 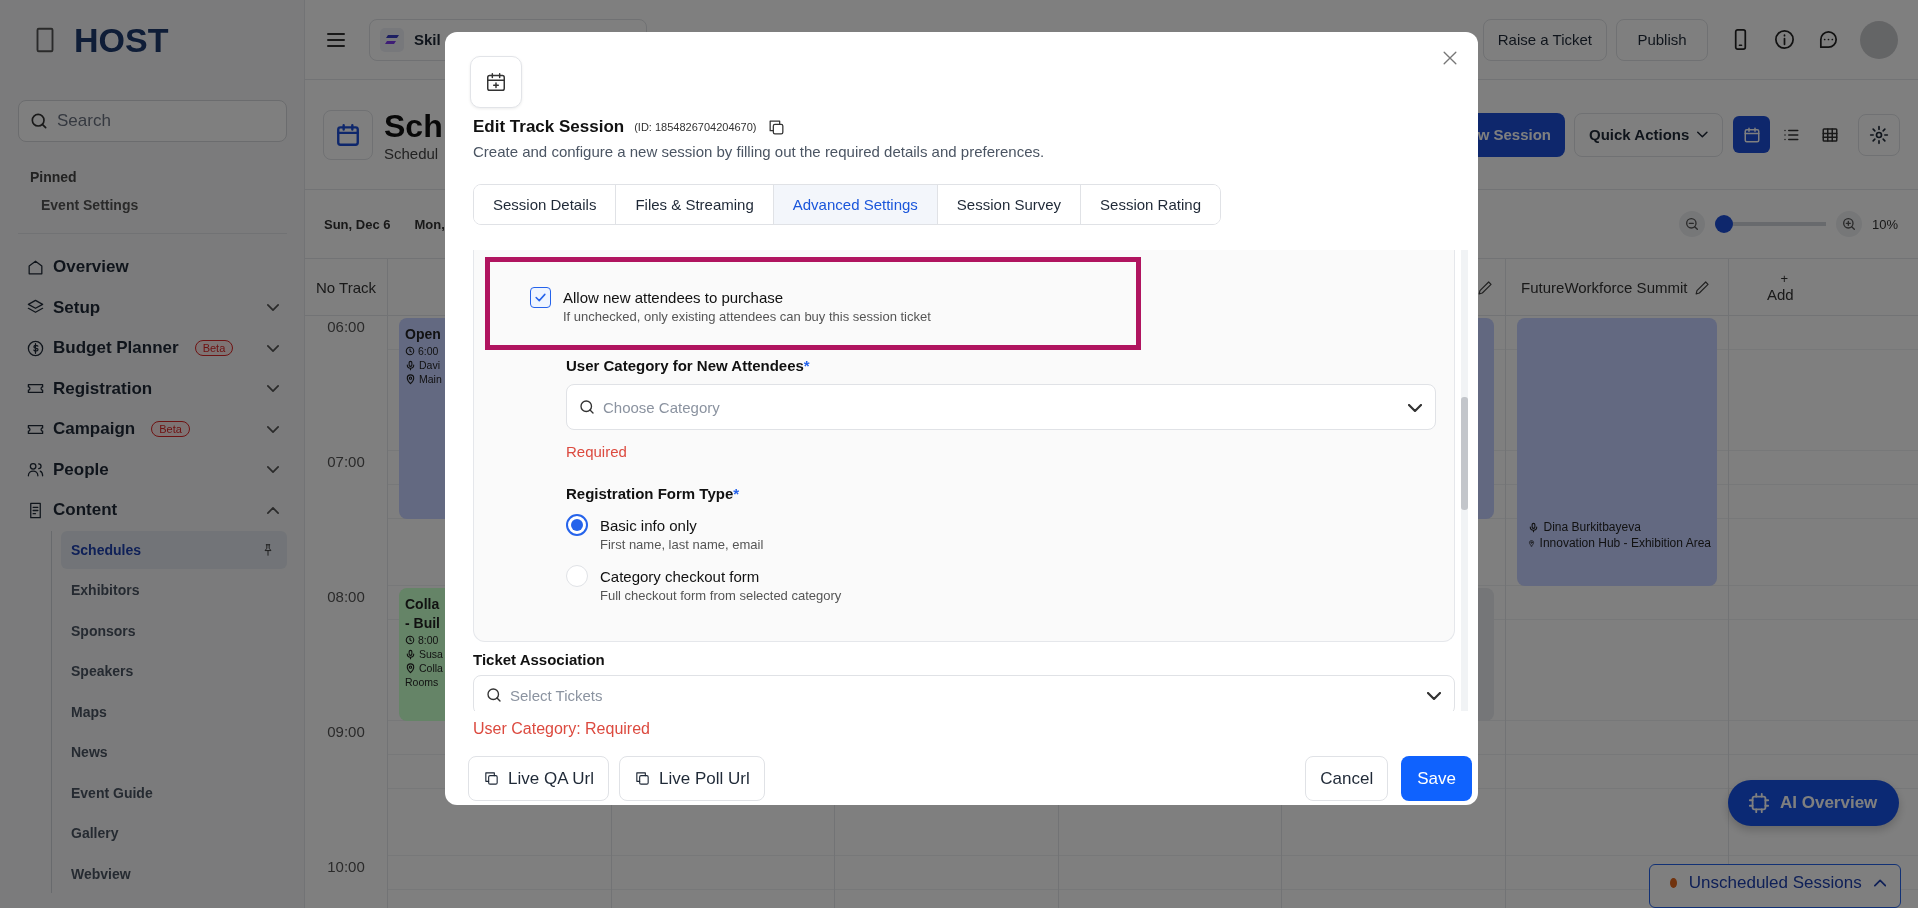 What do you see at coordinates (427, 39) in the screenshot?
I see `organization-name: Skil` at bounding box center [427, 39].